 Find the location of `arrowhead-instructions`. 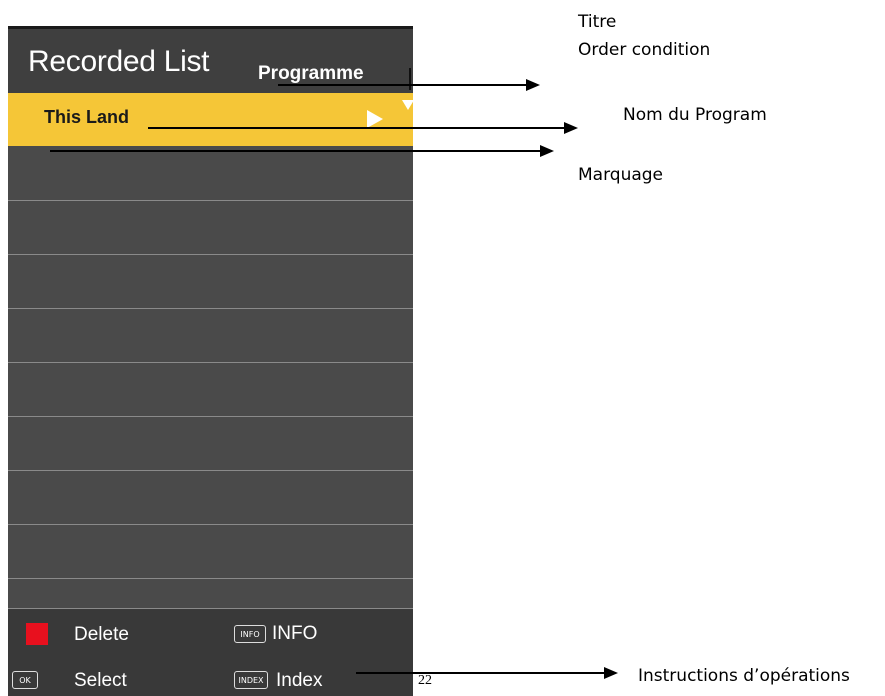

arrowhead-instructions is located at coordinates (611, 673).